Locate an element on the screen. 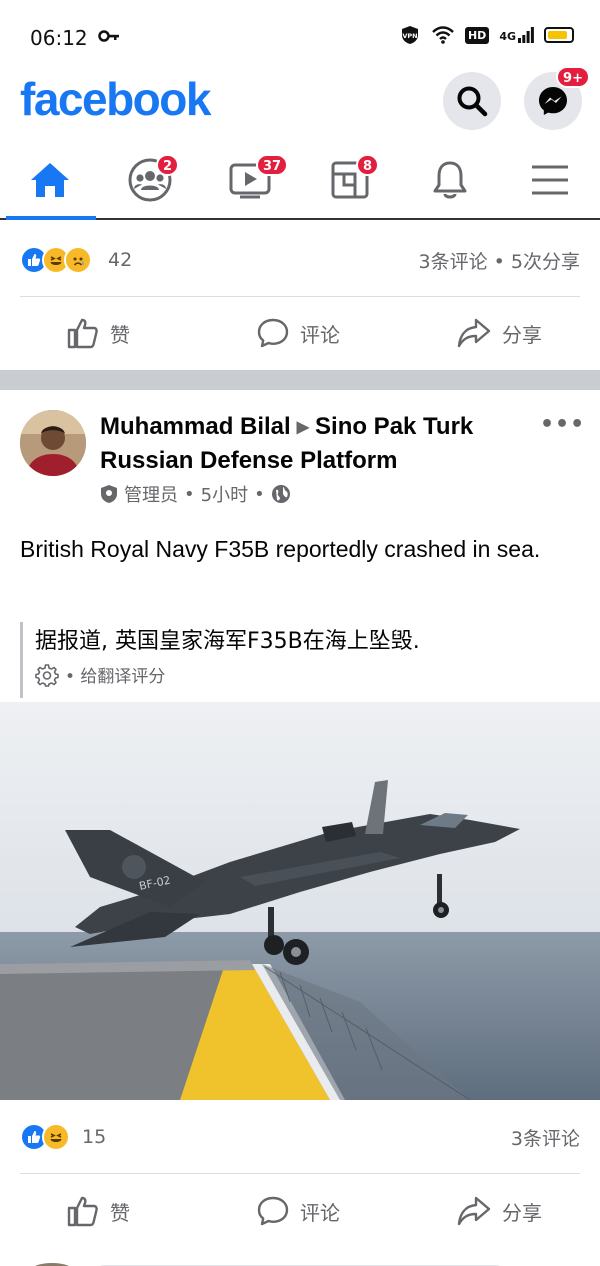 The image size is (600, 1266). settings-gear-icon is located at coordinates (47, 675).